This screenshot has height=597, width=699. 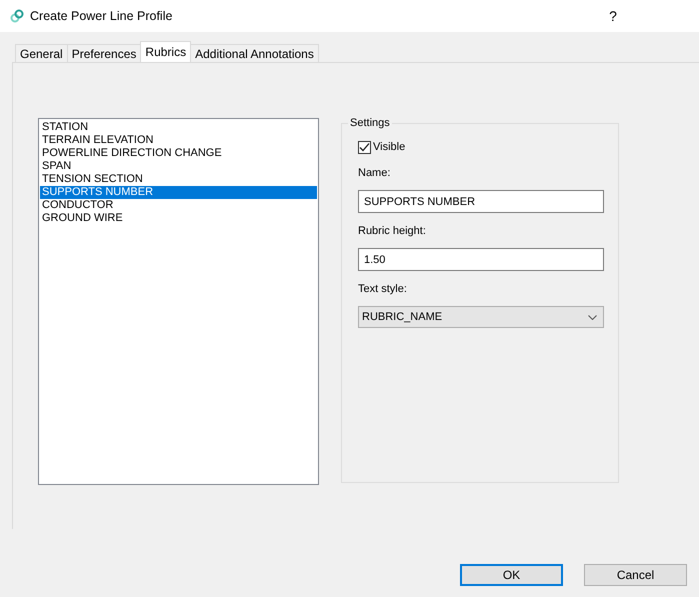 I want to click on name-field: SUPPORTS NUMBER, so click(x=481, y=201).